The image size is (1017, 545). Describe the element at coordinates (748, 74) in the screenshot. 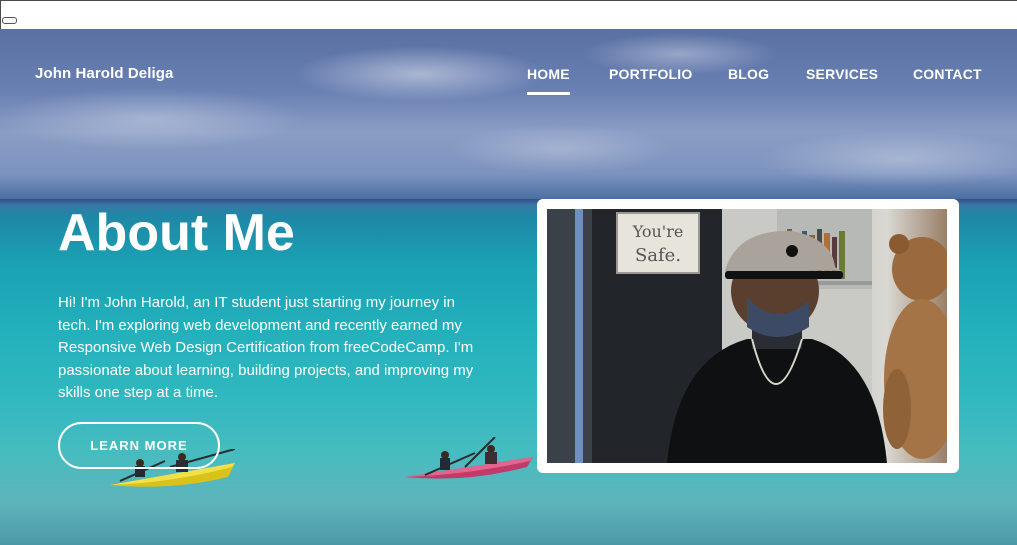

I see `nav-blog: BLOG` at that location.